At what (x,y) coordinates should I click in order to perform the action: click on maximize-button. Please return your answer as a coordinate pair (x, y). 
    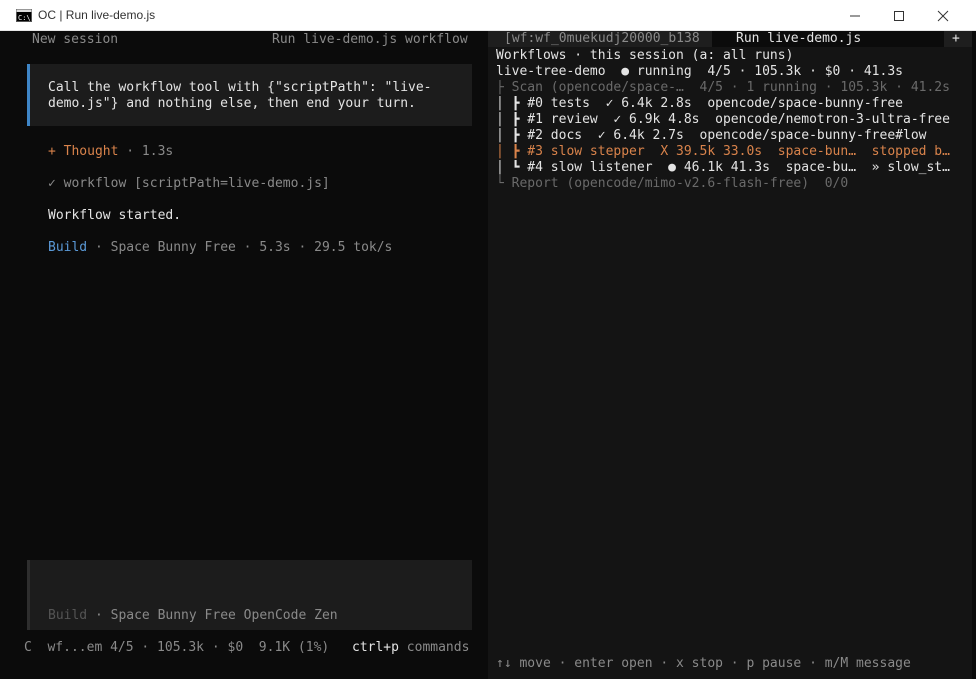
    Looking at the image, I should click on (899, 15).